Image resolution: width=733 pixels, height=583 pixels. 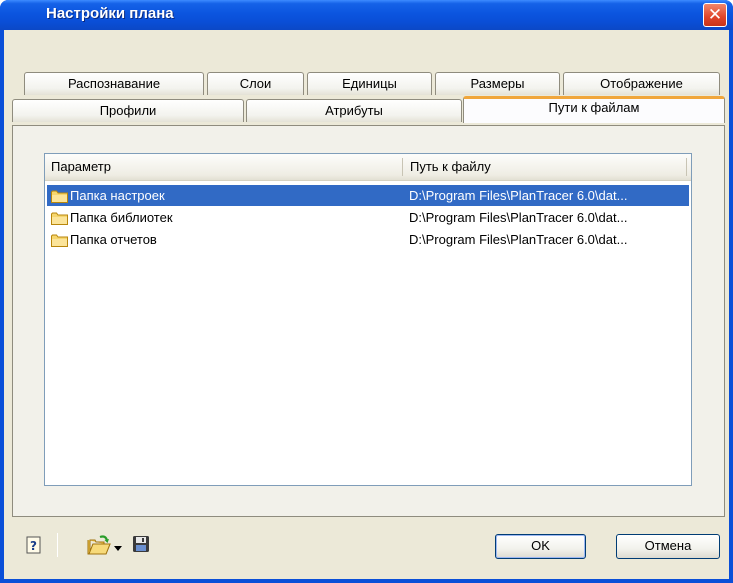 I want to click on open-folder-button, so click(x=99, y=545).